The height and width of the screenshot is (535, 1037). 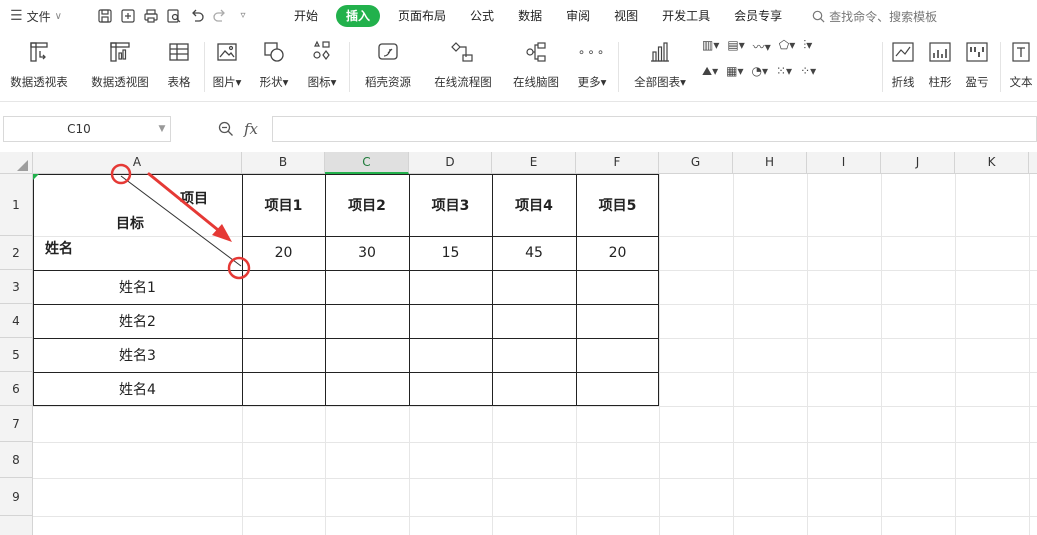 What do you see at coordinates (16, 163) in the screenshot?
I see `select-all-corner` at bounding box center [16, 163].